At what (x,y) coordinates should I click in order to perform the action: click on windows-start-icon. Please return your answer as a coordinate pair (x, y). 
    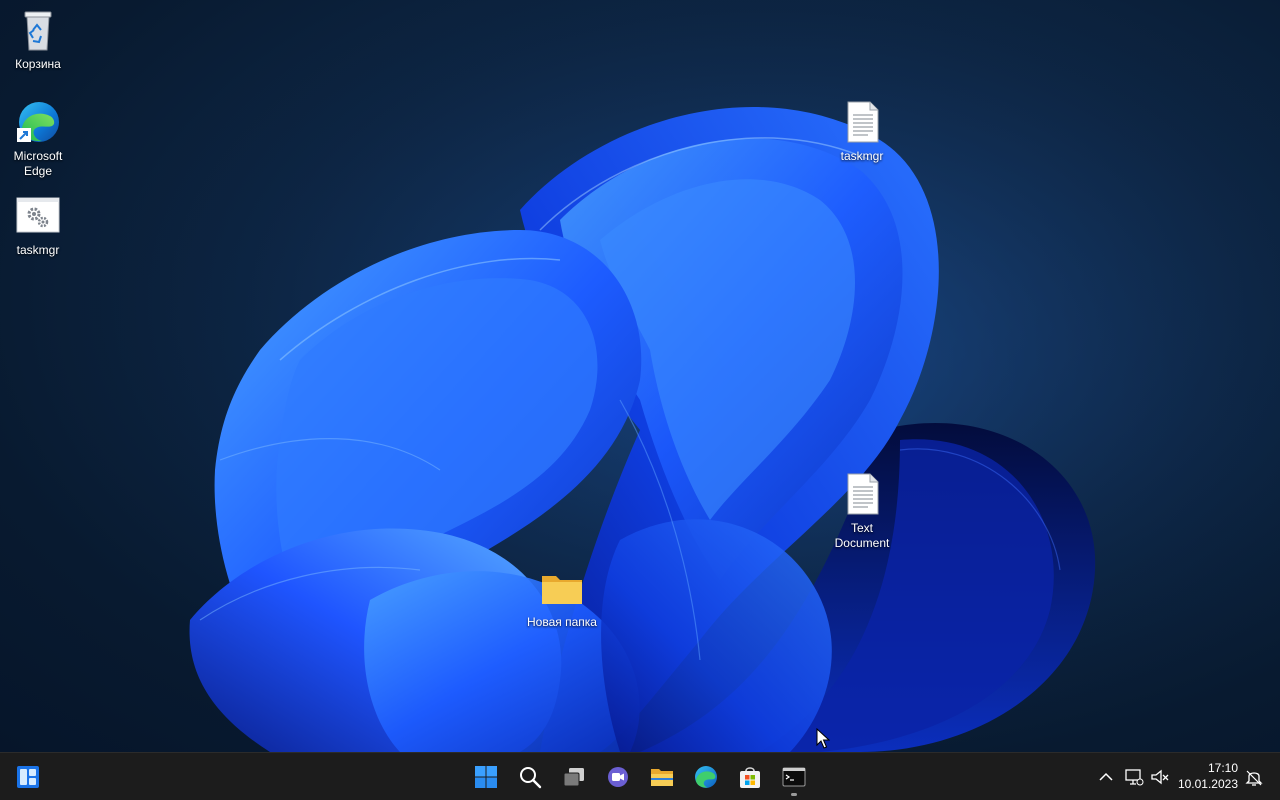
    Looking at the image, I should click on (486, 777).